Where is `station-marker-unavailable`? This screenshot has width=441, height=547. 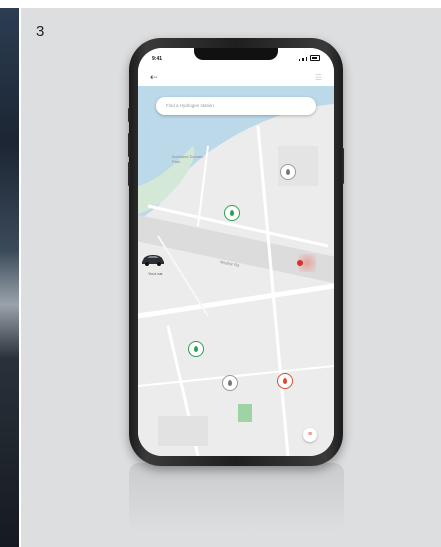 station-marker-unavailable is located at coordinates (285, 381).